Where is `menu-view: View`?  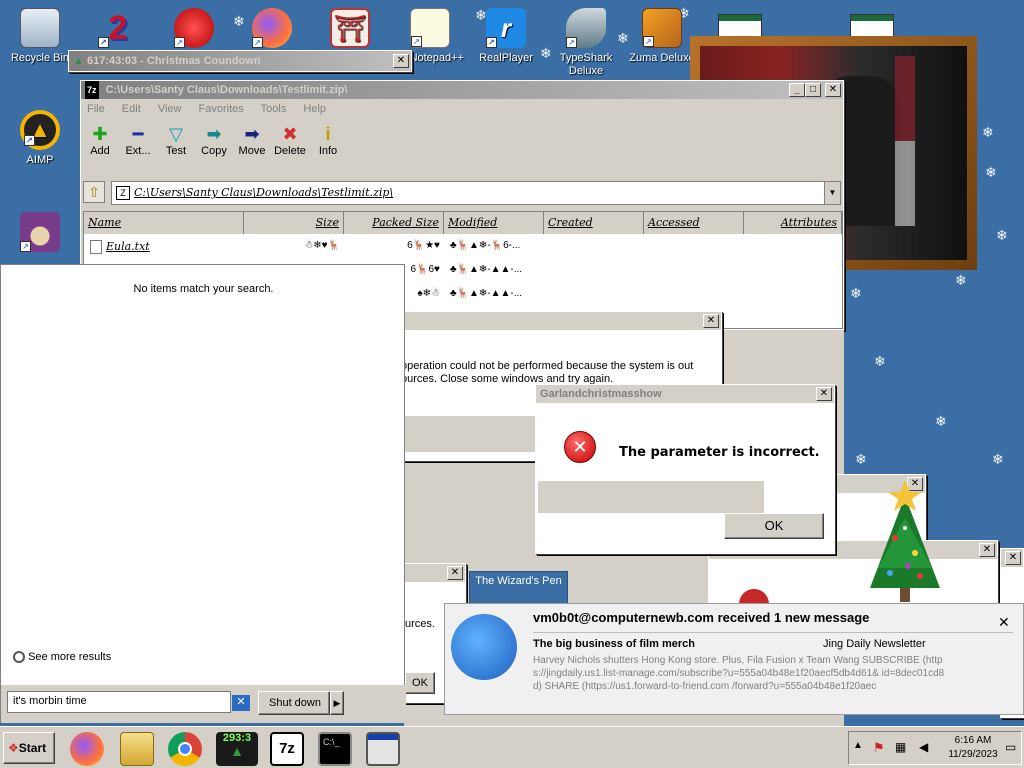
menu-view: View is located at coordinates (170, 109).